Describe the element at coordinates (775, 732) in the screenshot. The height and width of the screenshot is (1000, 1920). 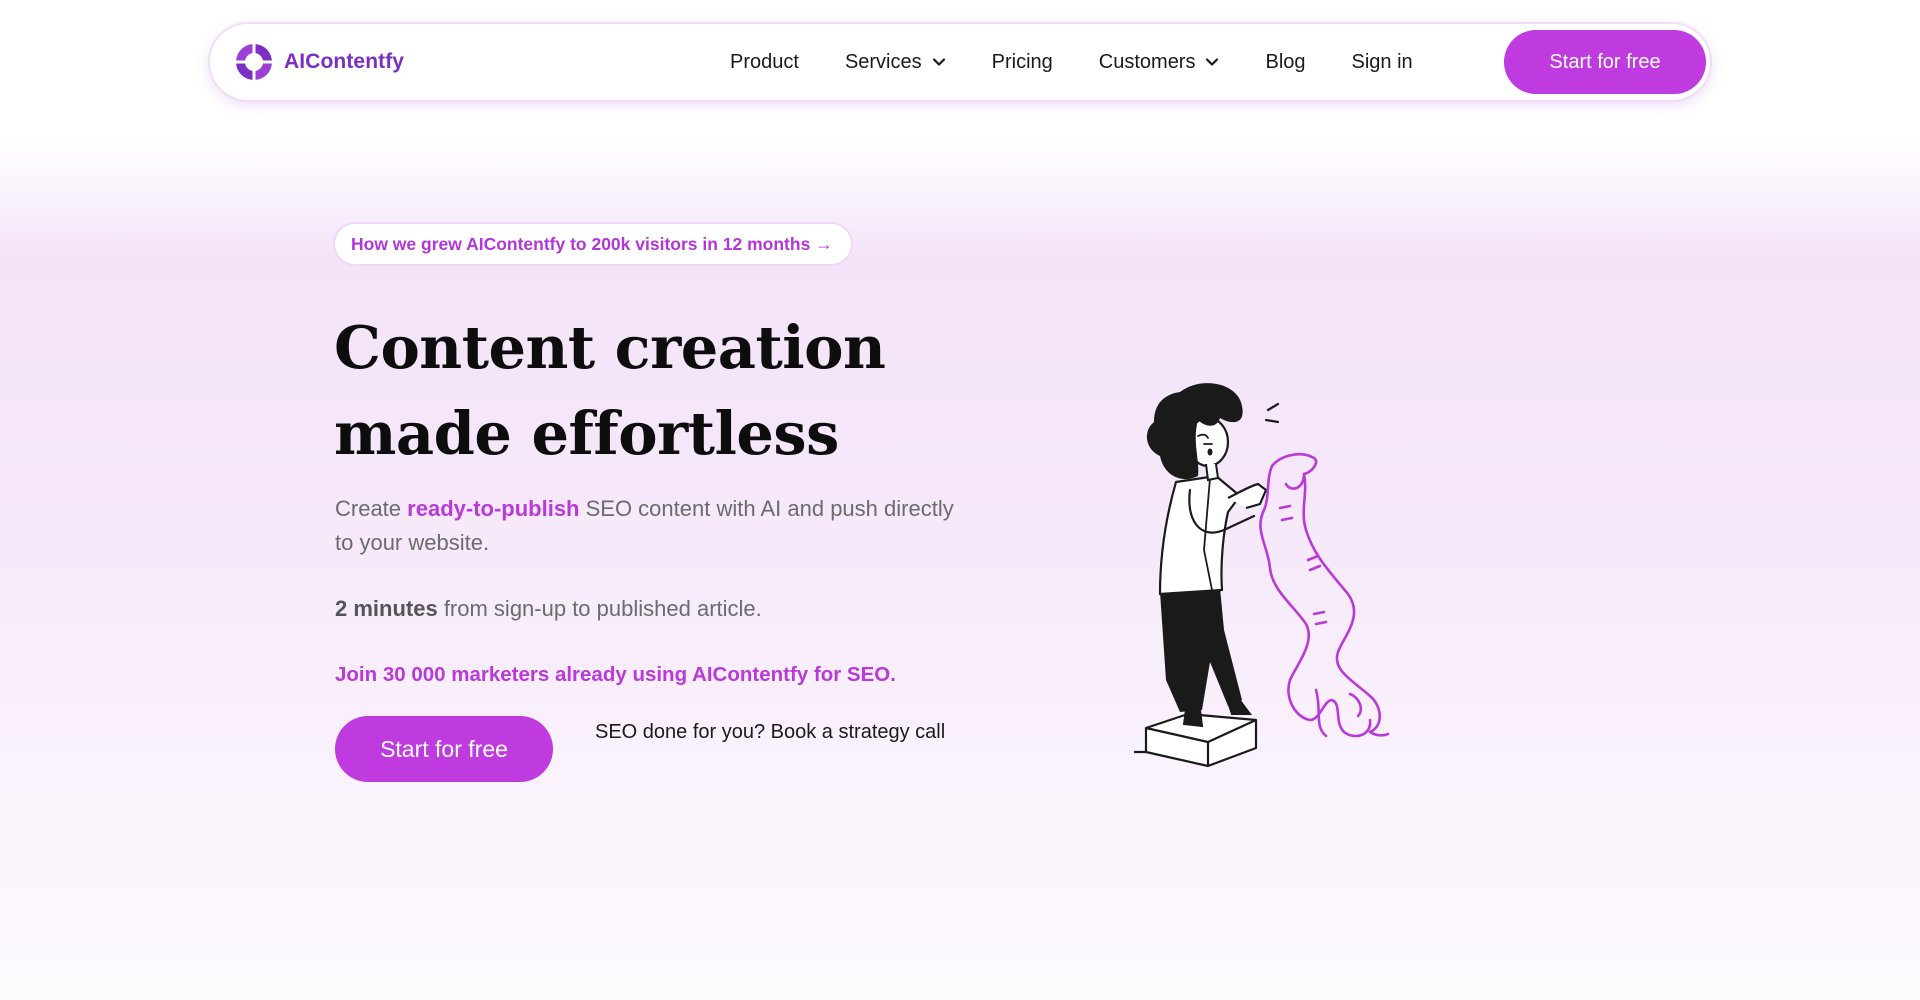
I see `book-strategy-call-link: SEO done for you? Book a strategy call` at that location.